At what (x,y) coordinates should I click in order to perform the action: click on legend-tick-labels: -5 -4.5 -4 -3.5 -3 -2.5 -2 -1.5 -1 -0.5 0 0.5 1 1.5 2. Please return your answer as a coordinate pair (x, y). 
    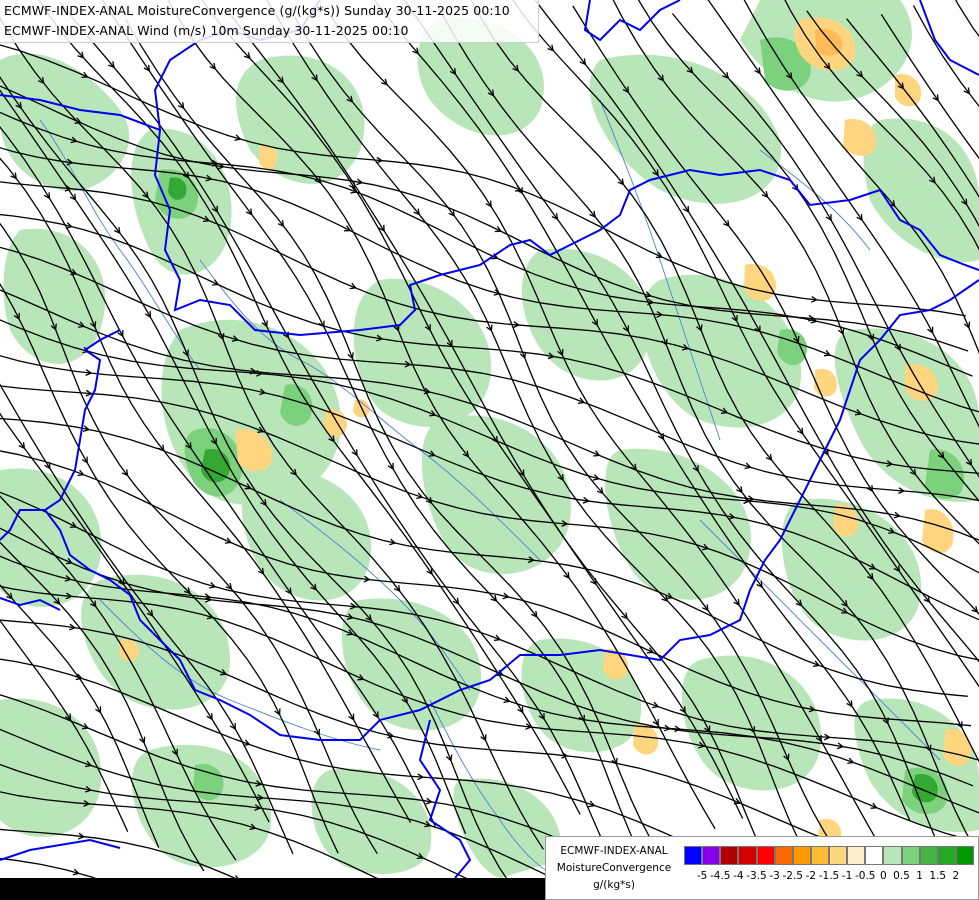
    Looking at the image, I should click on (829, 878).